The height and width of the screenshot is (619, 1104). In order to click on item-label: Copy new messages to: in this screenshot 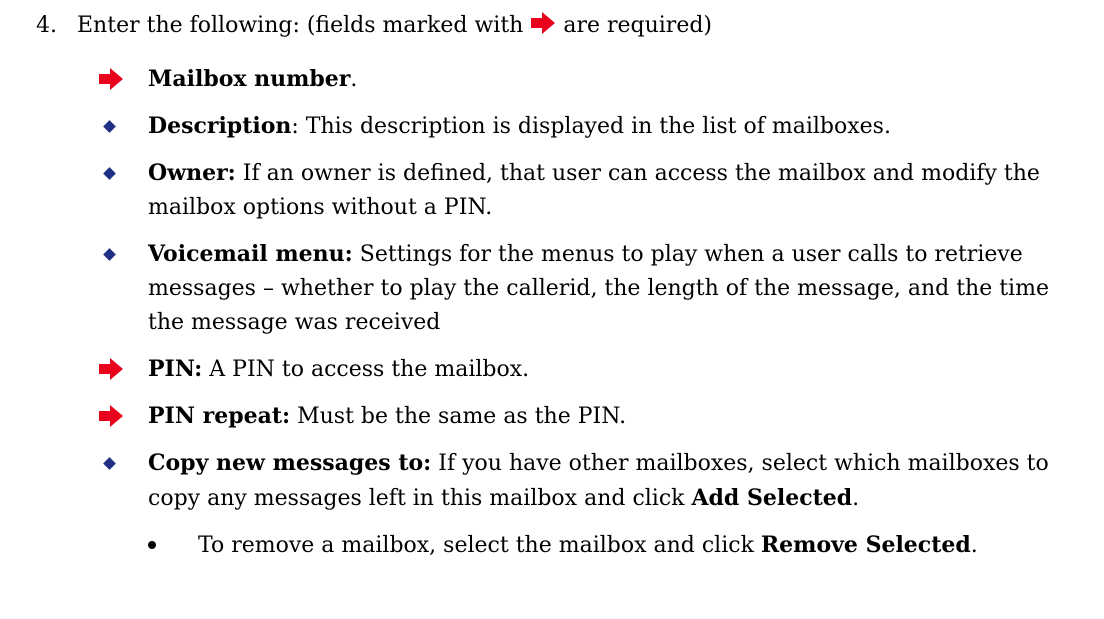, I will do `click(290, 463)`.